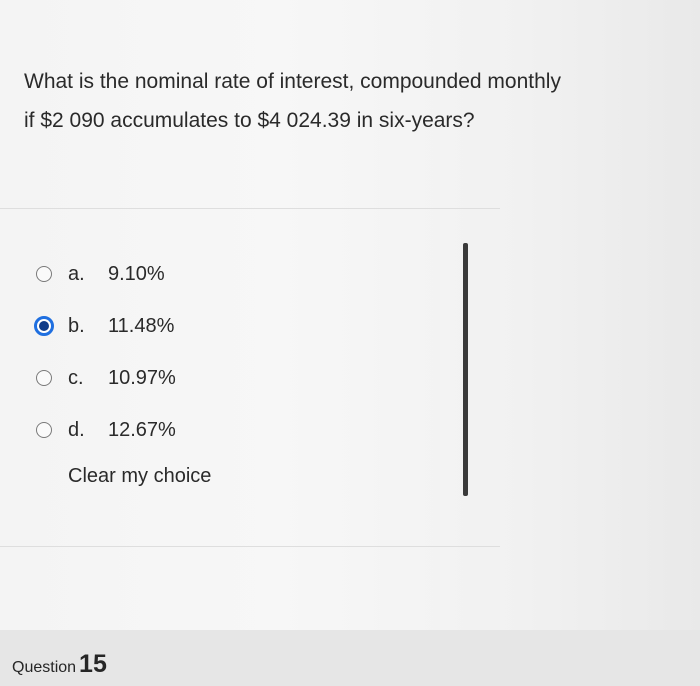 This screenshot has height=686, width=700. Describe the element at coordinates (76, 429) in the screenshot. I see `option-letter: d.` at that location.